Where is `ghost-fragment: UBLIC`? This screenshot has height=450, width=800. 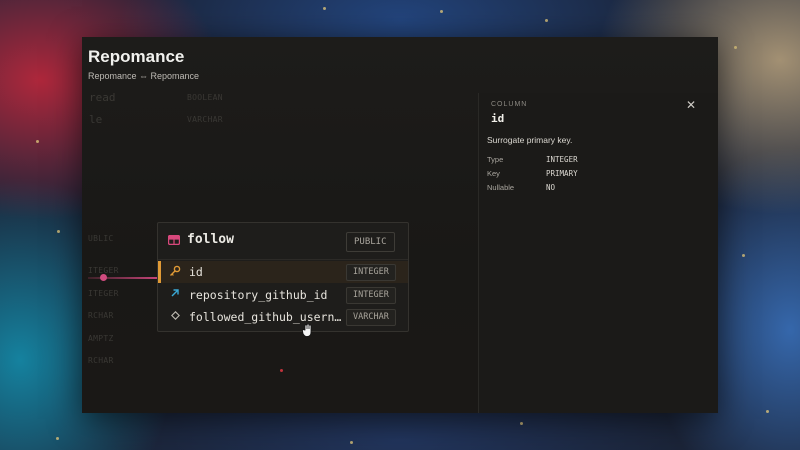
ghost-fragment: UBLIC is located at coordinates (101, 238).